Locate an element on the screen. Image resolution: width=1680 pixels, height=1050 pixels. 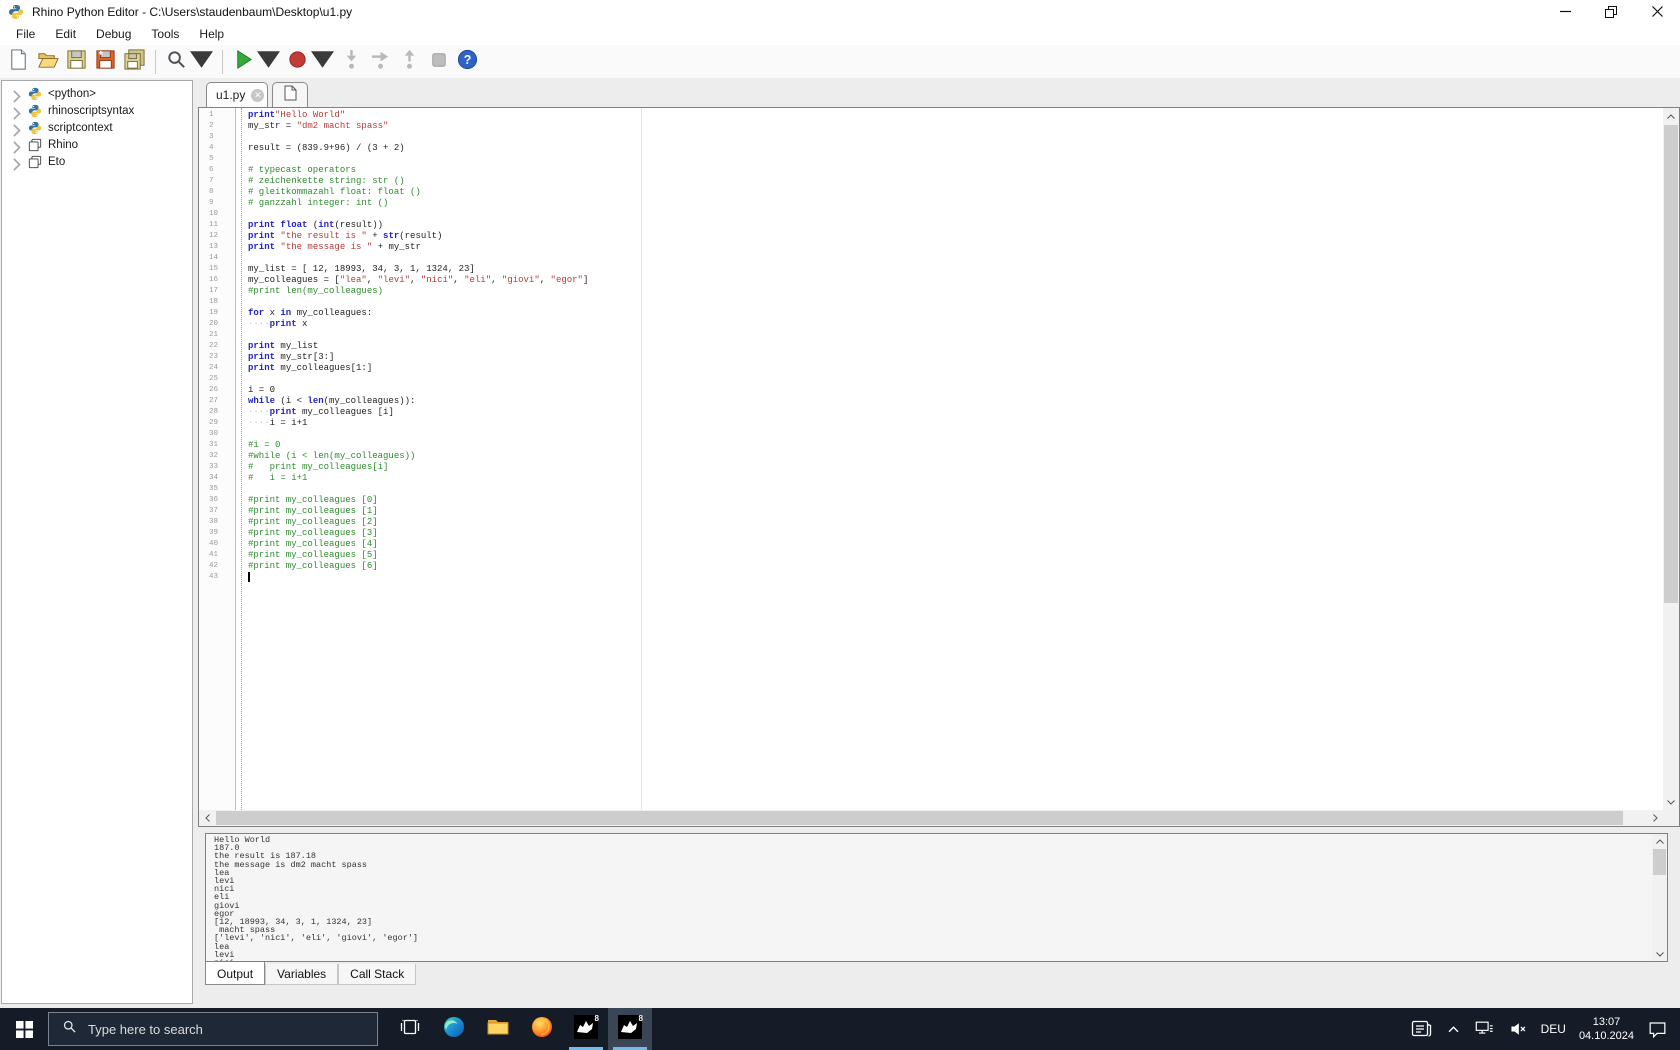
scroll-right-arrow is located at coordinates (1655, 818).